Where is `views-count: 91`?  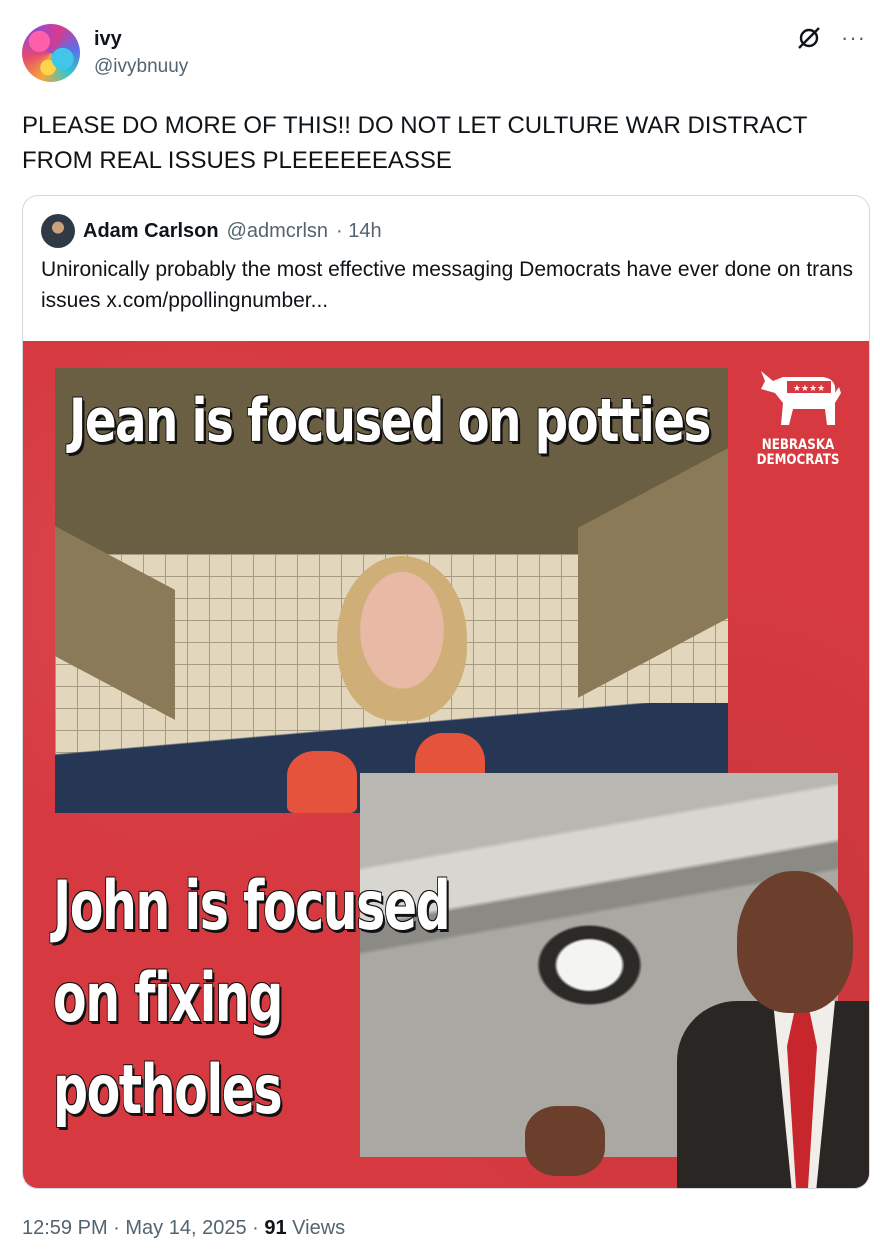 views-count: 91 is located at coordinates (275, 1228).